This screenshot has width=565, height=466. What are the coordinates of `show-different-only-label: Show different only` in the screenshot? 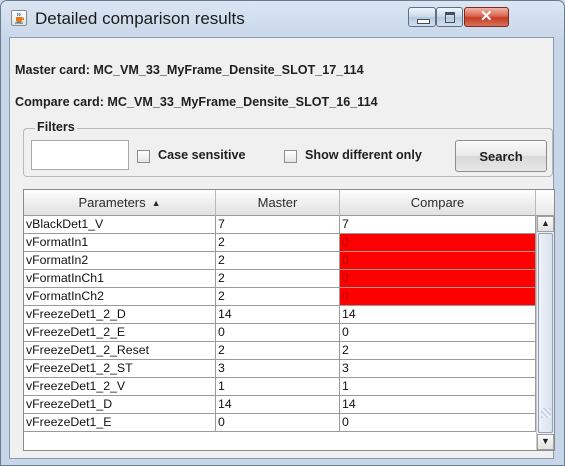 It's located at (363, 155).